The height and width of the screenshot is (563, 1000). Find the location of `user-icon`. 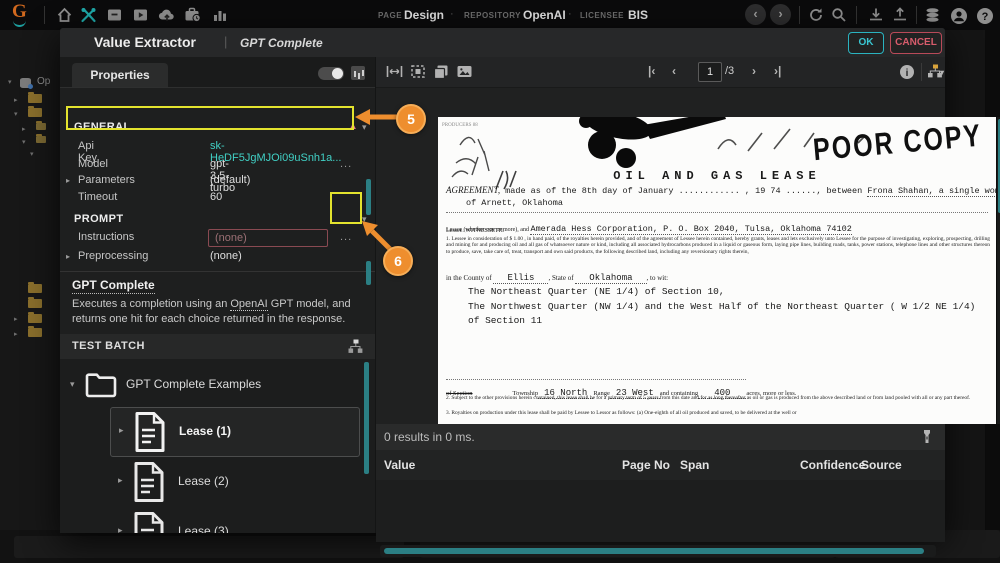

user-icon is located at coordinates (959, 18).